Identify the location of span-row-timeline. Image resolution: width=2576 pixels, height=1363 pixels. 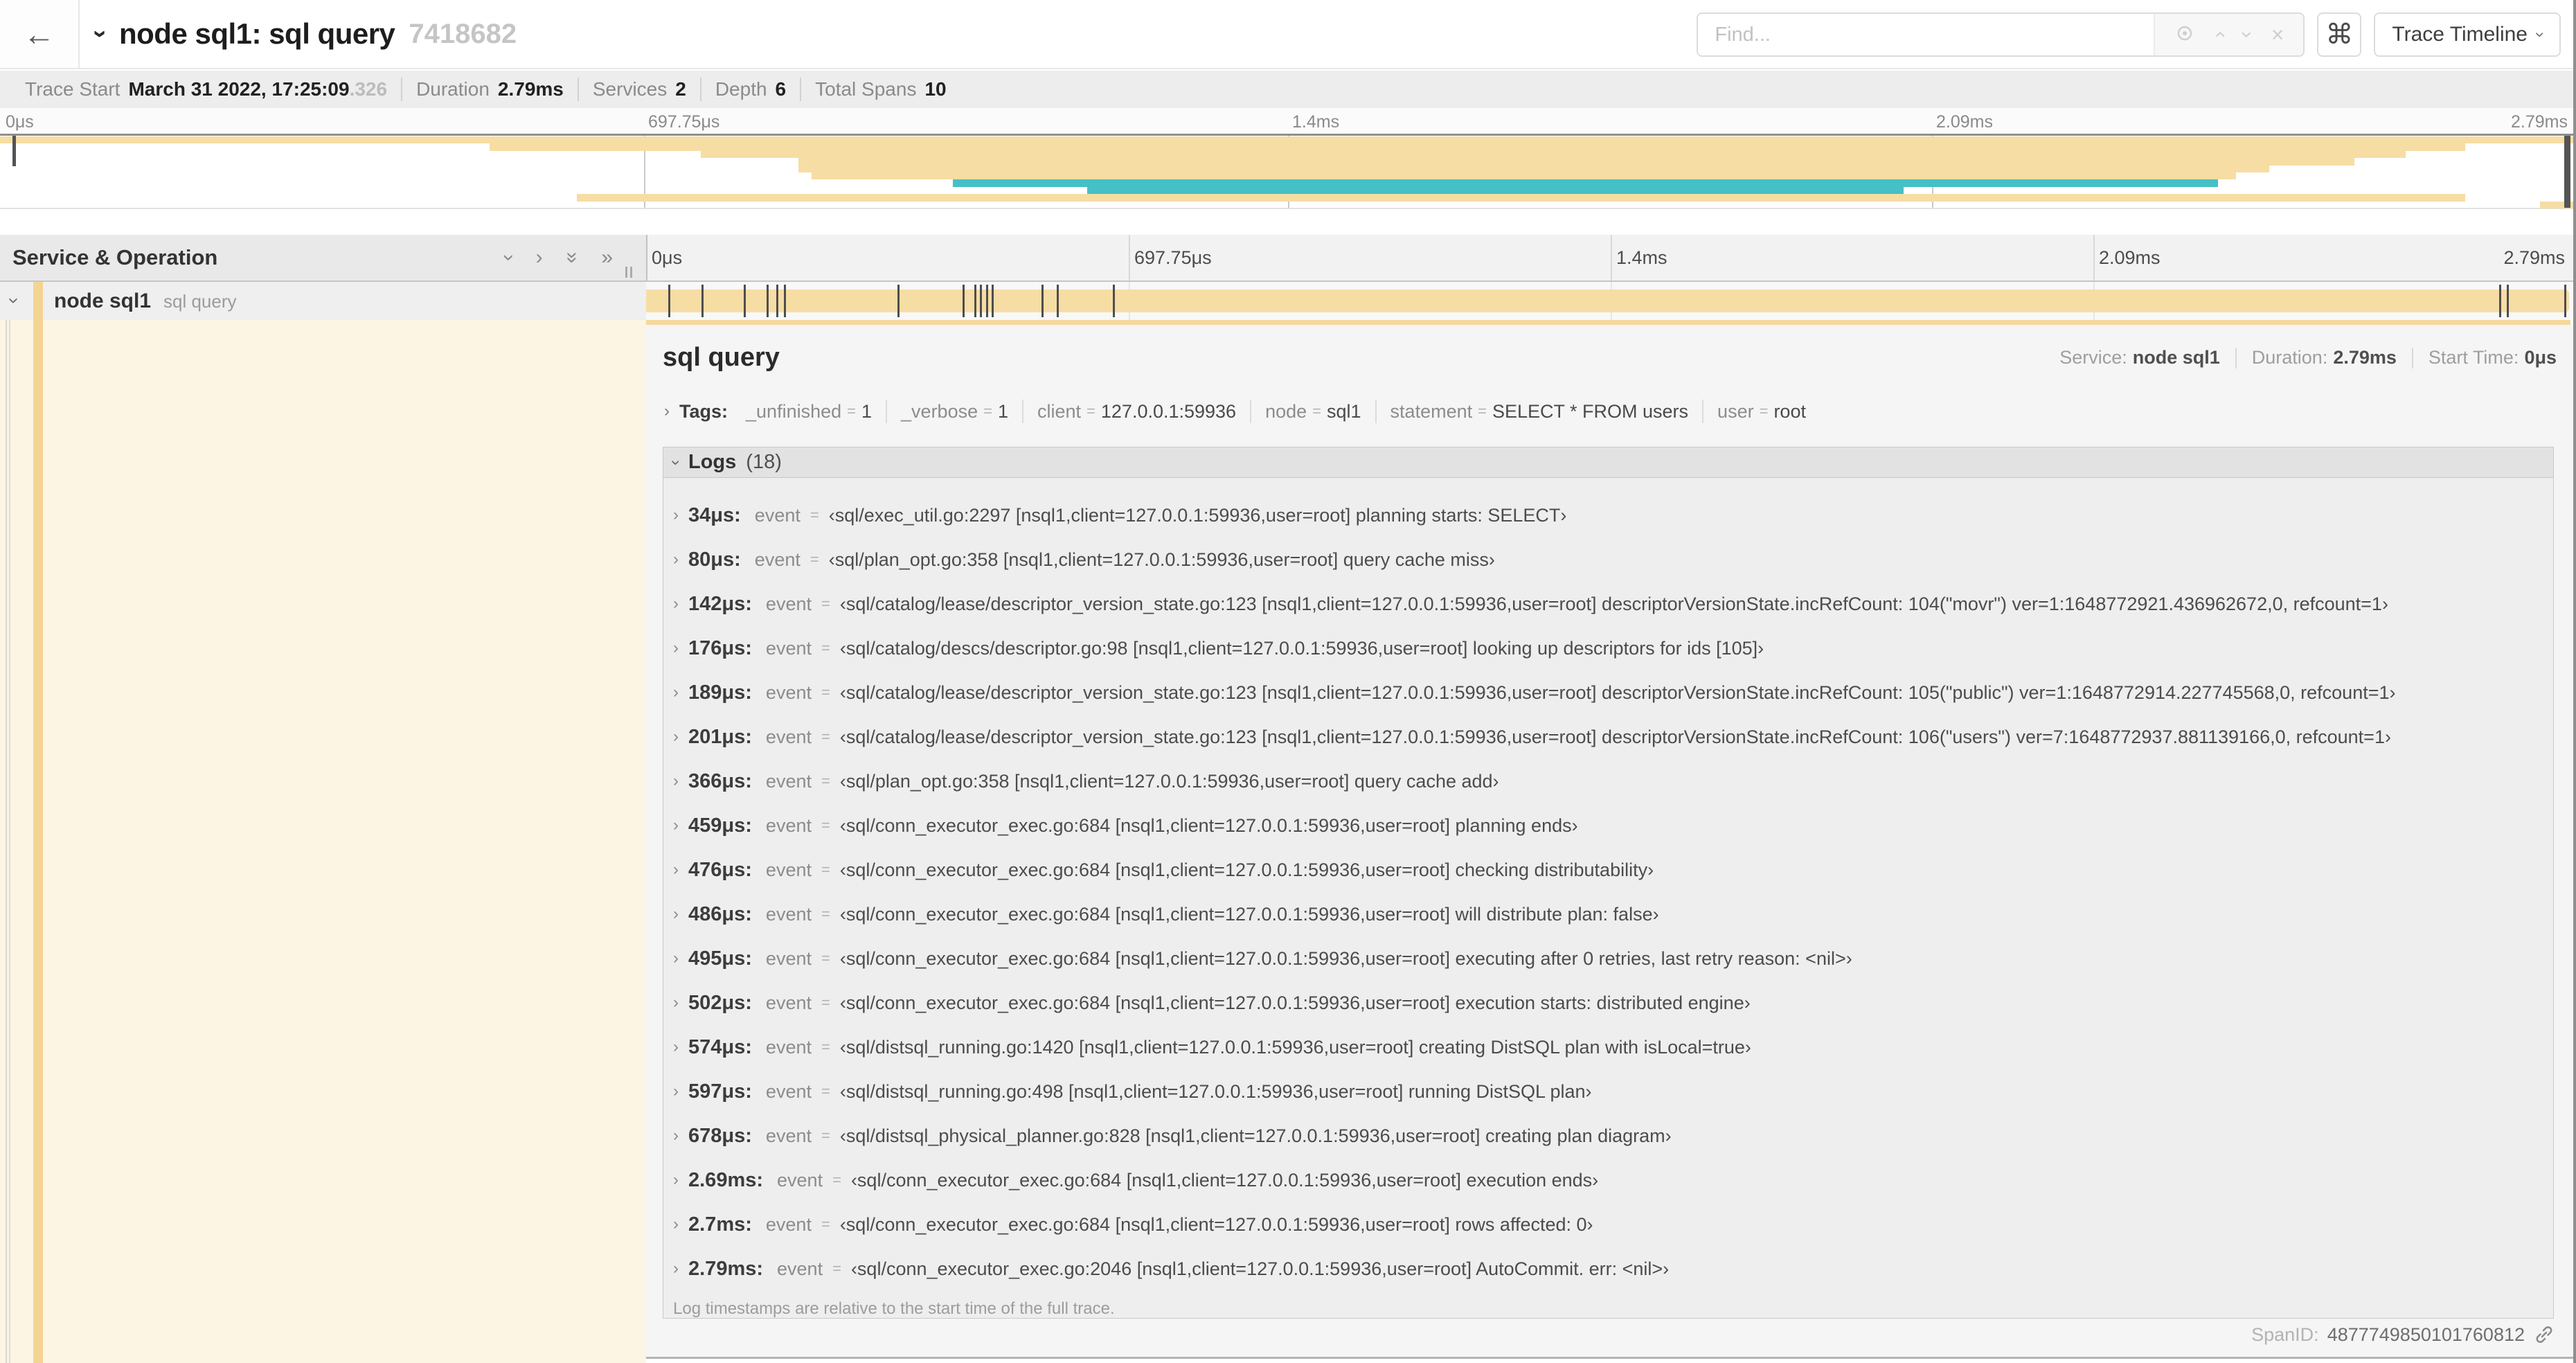
(1611, 301).